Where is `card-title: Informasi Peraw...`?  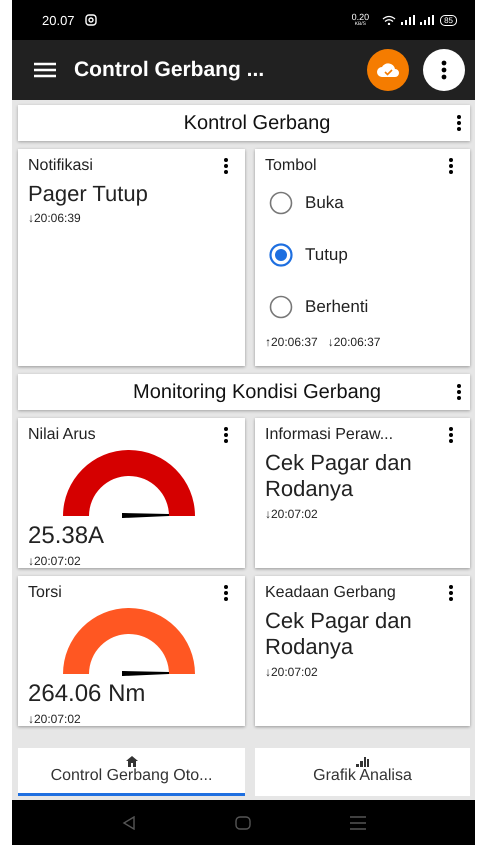
card-title: Informasi Peraw... is located at coordinates (329, 435).